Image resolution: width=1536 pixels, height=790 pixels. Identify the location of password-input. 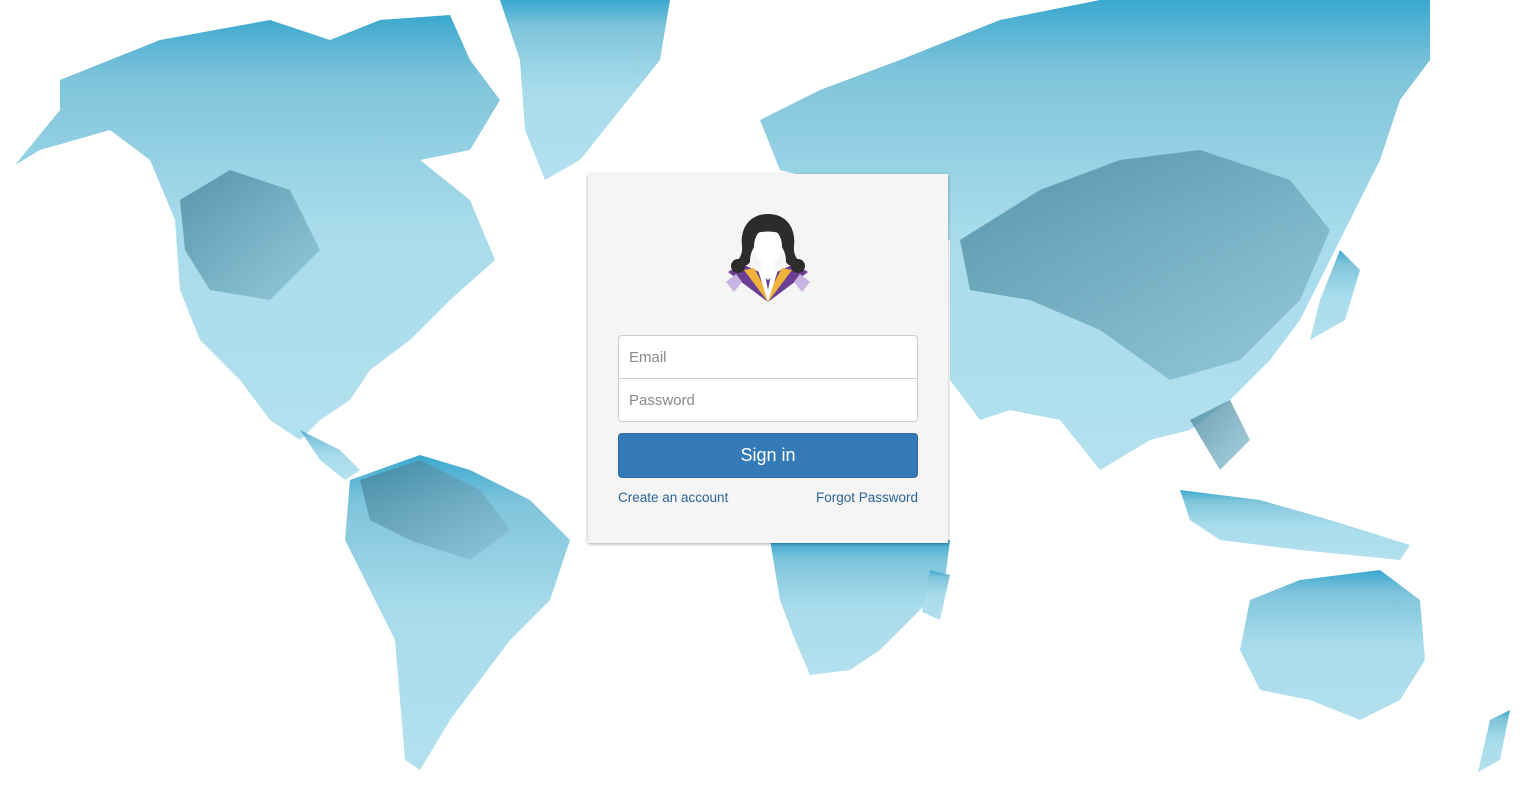
(768, 400).